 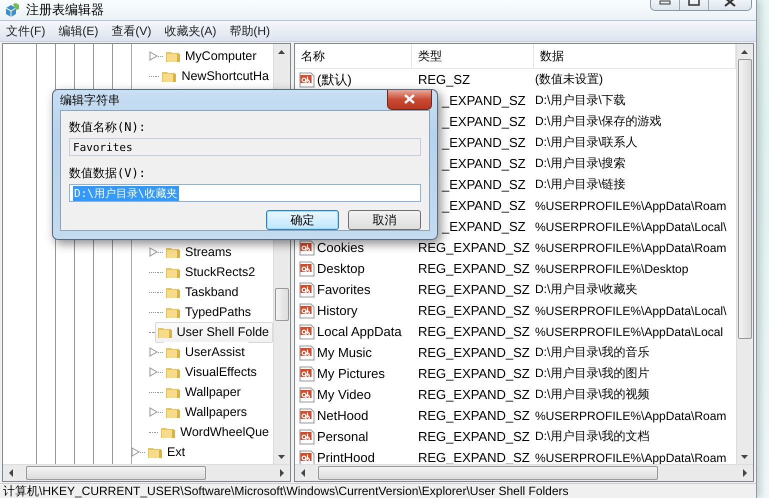 I want to click on close-button, so click(x=409, y=100).